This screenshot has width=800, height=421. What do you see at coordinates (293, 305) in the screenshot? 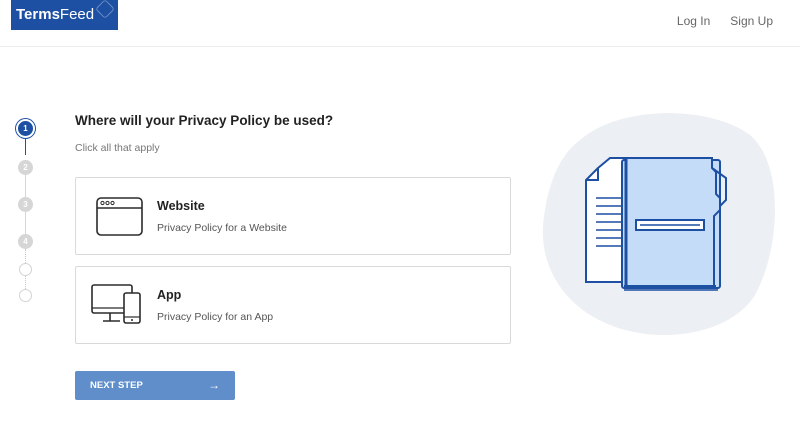
I see `option-app: App Privacy Policy for an App` at bounding box center [293, 305].